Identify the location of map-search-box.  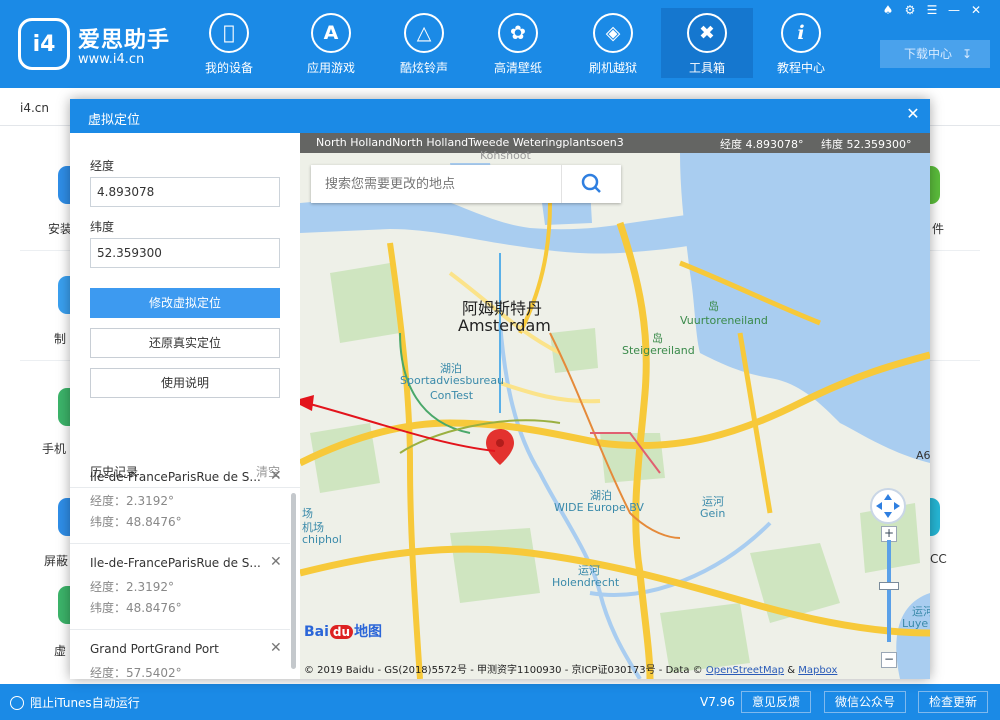
(466, 184).